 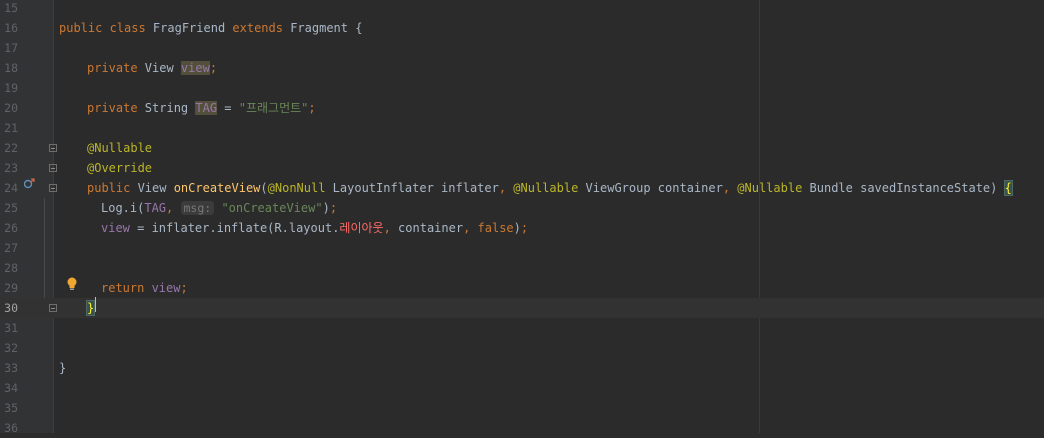 What do you see at coordinates (11, 148) in the screenshot?
I see `line-number: 22` at bounding box center [11, 148].